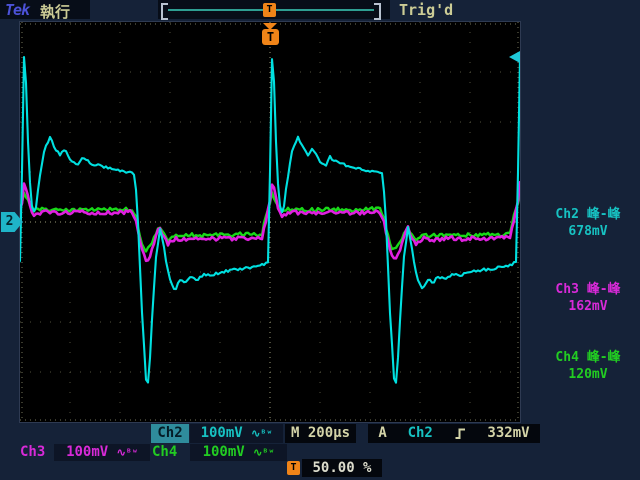 The width and height of the screenshot is (640, 480). Describe the element at coordinates (588, 223) in the screenshot. I see `measurement-ch2-peak-to-peak: Ch2 峰-峰 678mV` at that location.